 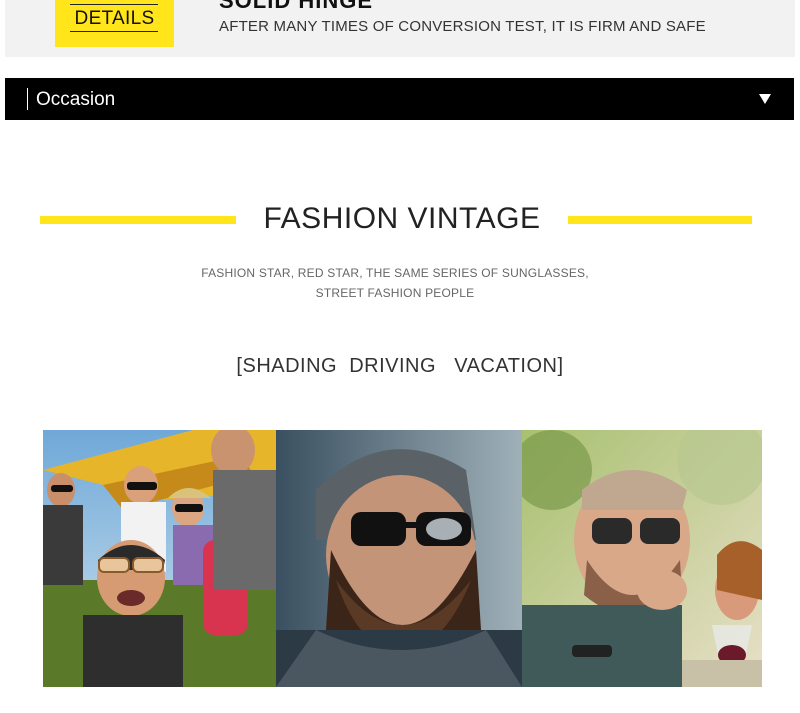 I want to click on group-photo, so click(x=159, y=558).